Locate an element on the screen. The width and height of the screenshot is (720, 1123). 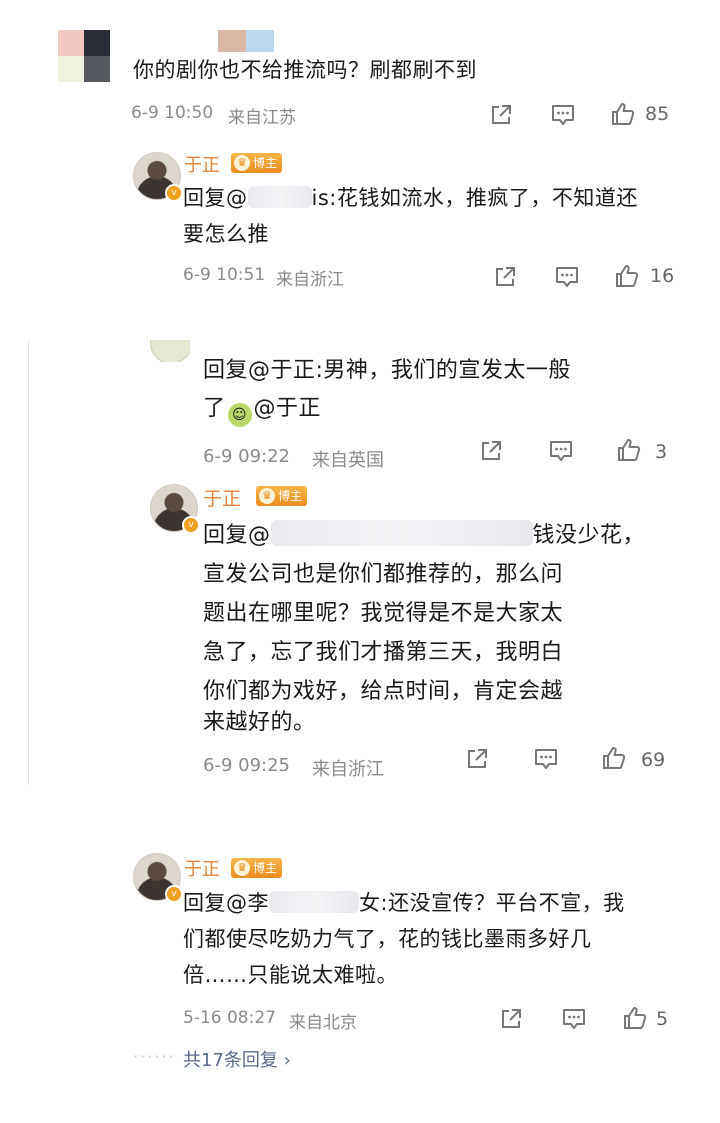
comment-time: 6-9 10:50 is located at coordinates (172, 113).